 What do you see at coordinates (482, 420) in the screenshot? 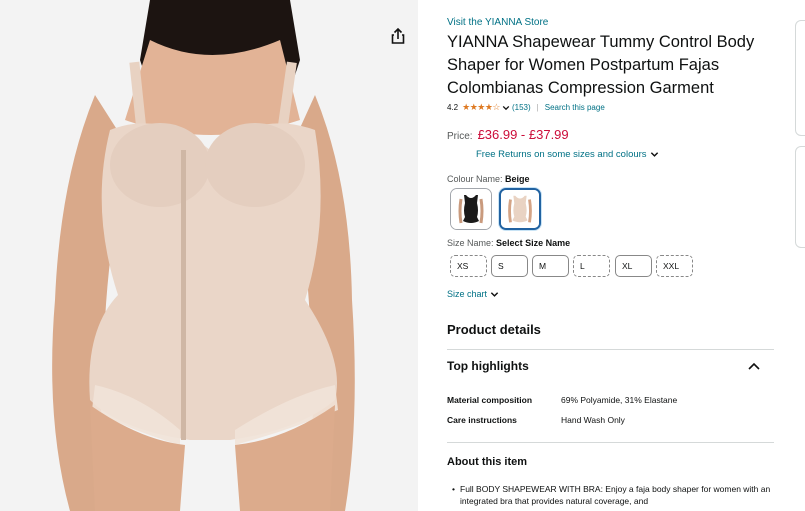
I see `spec-key-care: Care instructions` at bounding box center [482, 420].